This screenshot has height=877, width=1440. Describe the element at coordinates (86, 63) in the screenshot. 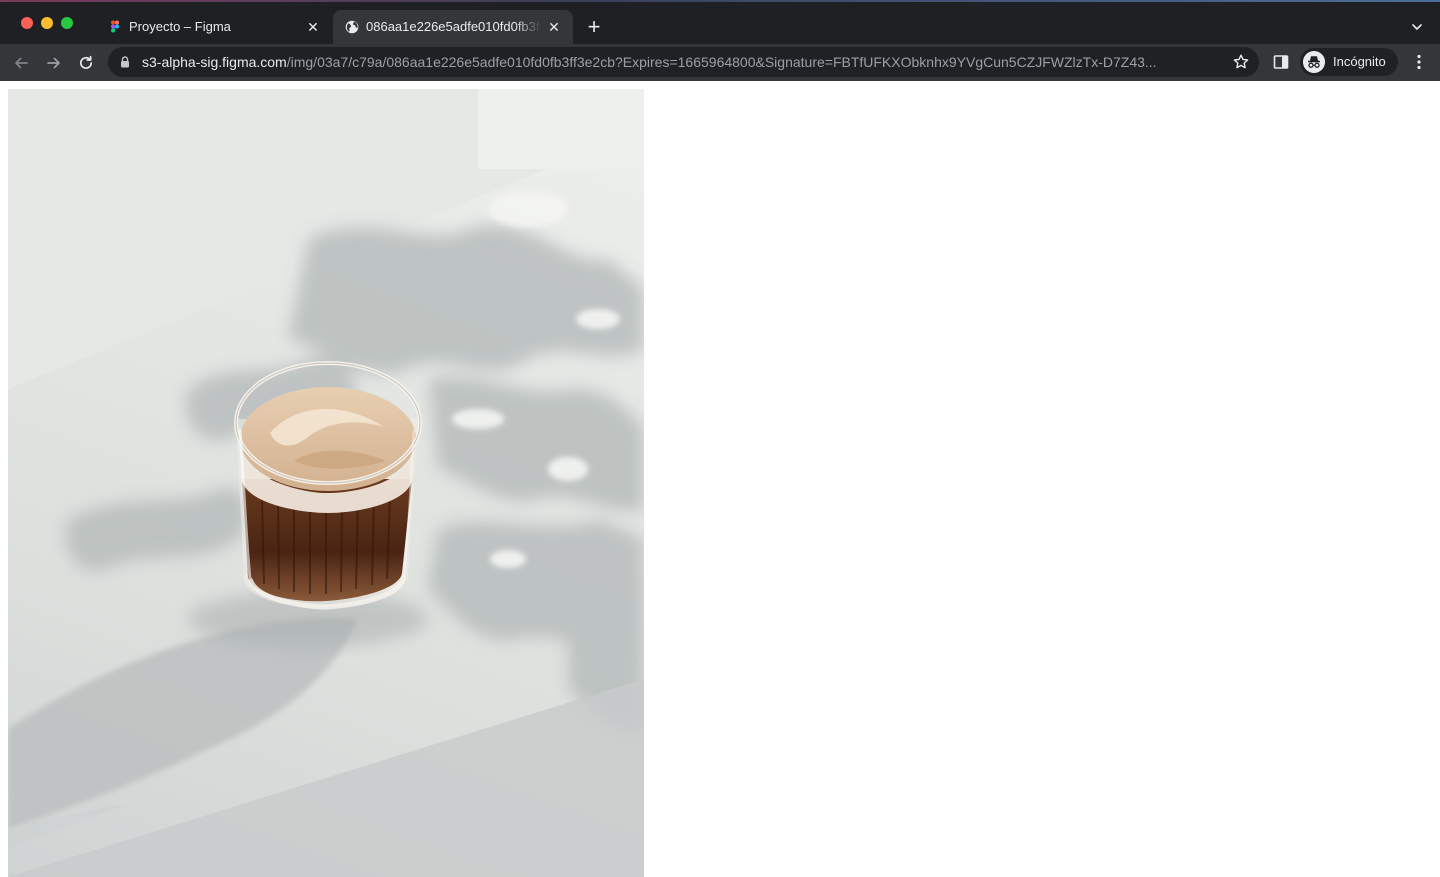

I see `reload-icon` at that location.